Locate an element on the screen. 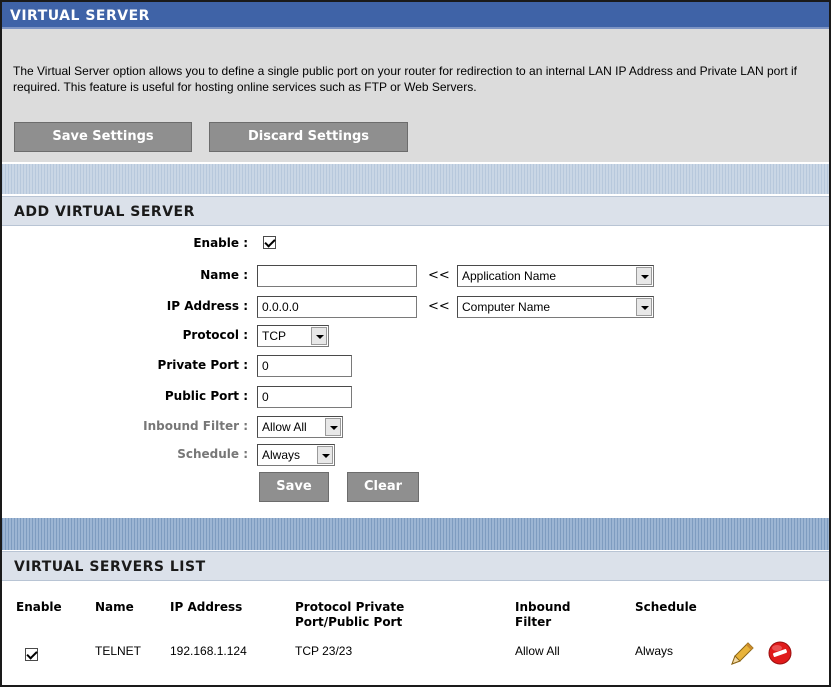  inbound-filter-select: Allow All is located at coordinates (300, 427).